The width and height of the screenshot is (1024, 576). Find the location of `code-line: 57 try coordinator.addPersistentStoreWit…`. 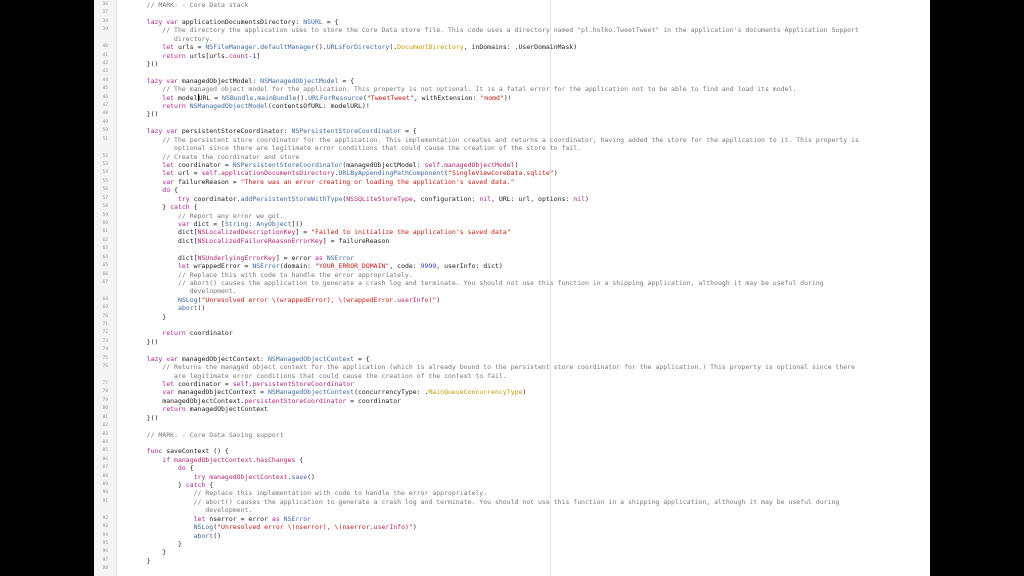

code-line: 57 try coordinator.addPersistentStoreWit… is located at coordinates (512, 199).